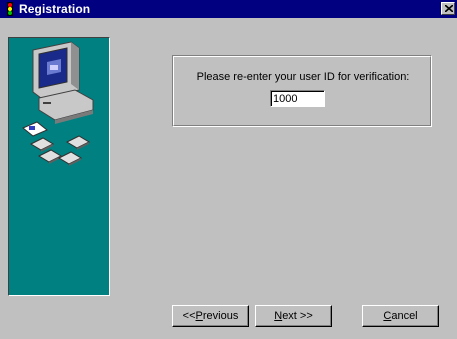 The image size is (457, 339). What do you see at coordinates (55, 9) in the screenshot?
I see `window-title: Registration` at bounding box center [55, 9].